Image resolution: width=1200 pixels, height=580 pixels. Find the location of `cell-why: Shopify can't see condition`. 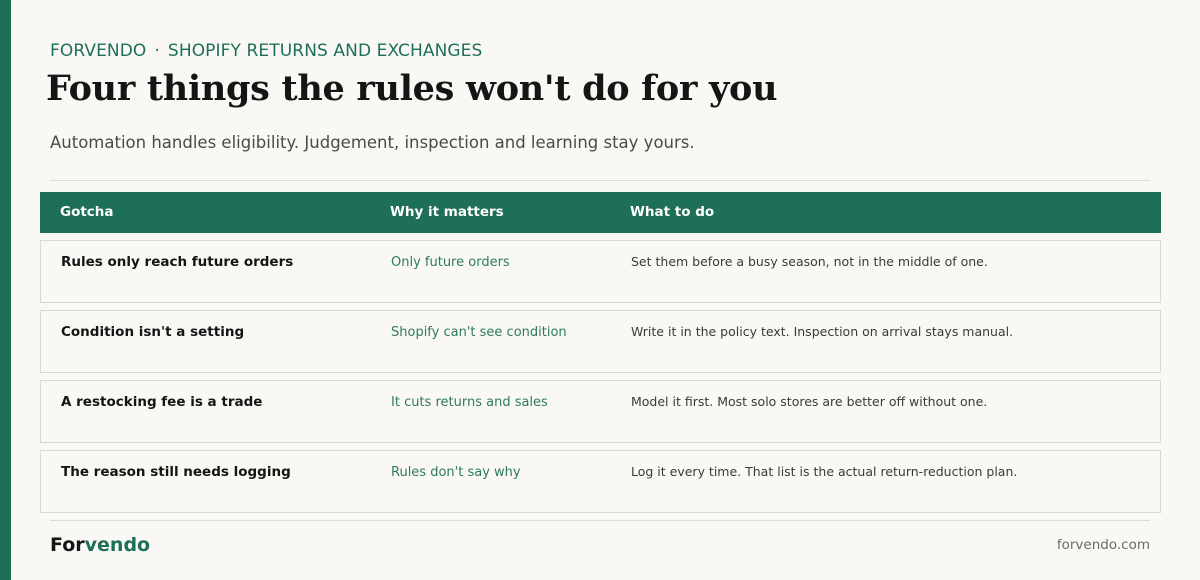

cell-why: Shopify can't see condition is located at coordinates (479, 332).